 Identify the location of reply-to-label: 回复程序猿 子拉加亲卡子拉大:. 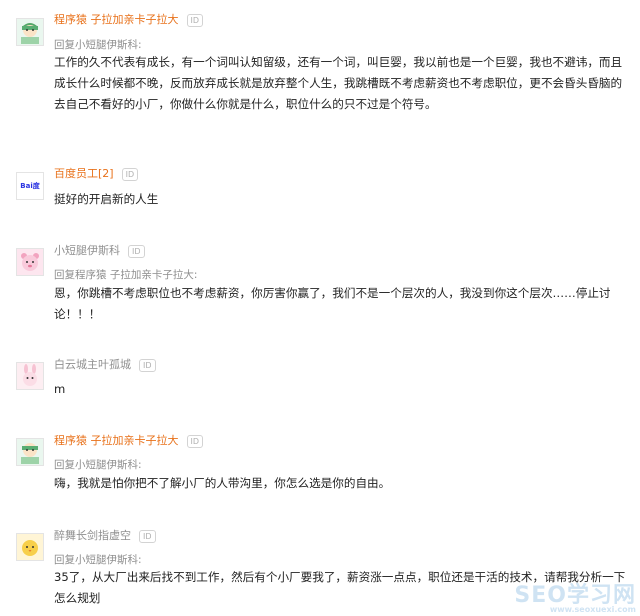
(126, 275).